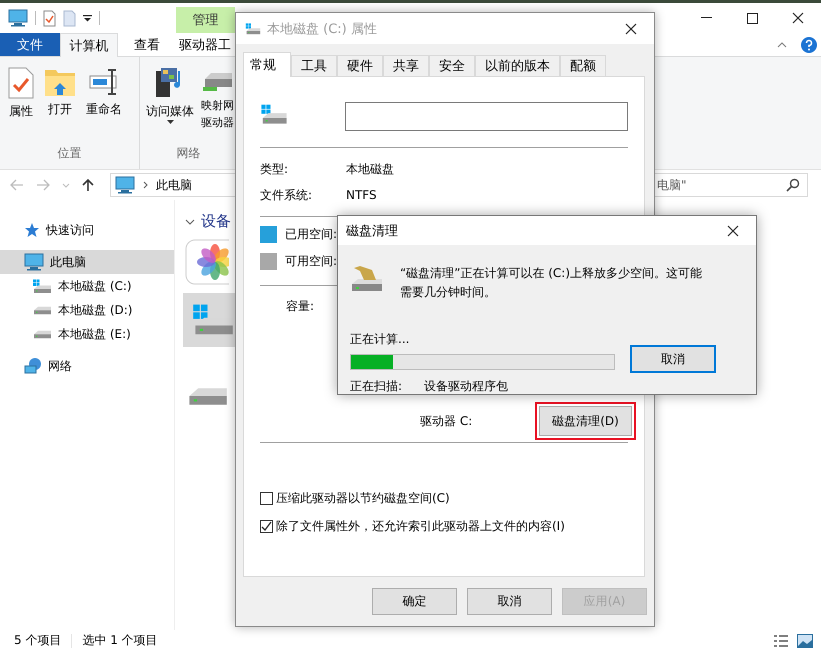 This screenshot has width=821, height=651. I want to click on ribbon-button: 属性, so click(21, 93).